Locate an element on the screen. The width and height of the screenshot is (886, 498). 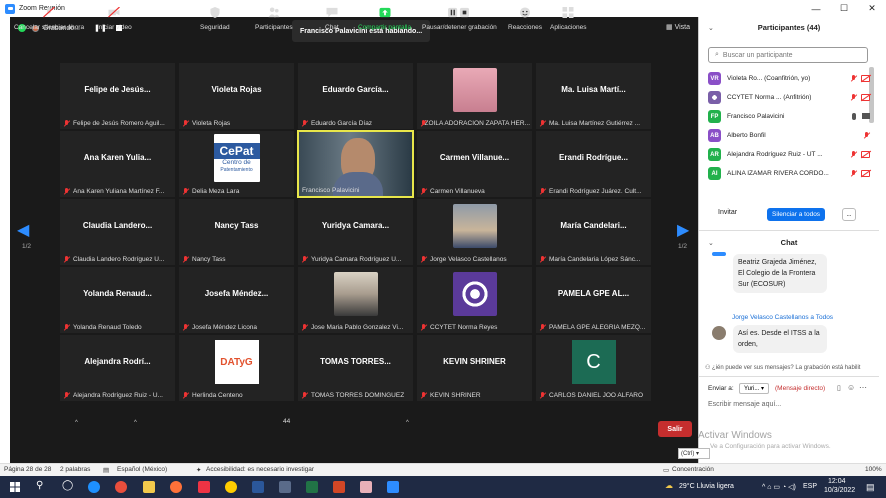
chat-button: Chat is located at coordinates (332, 17).